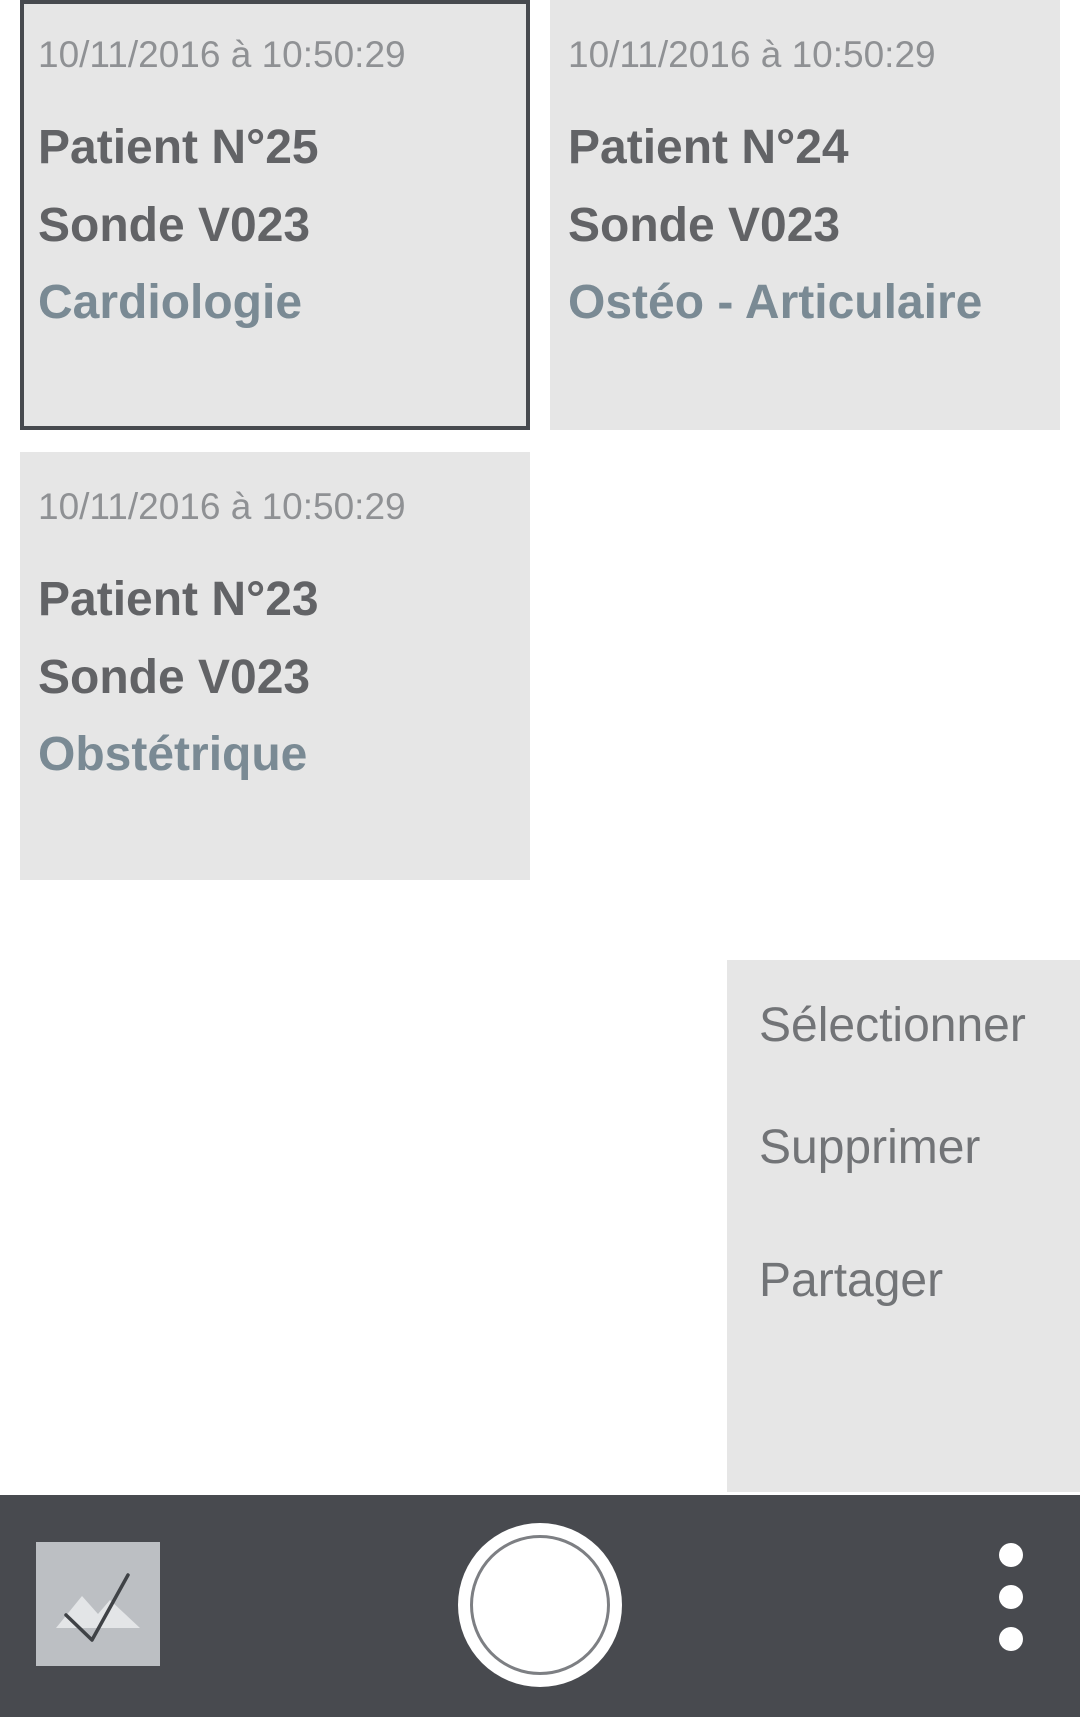 The image size is (1080, 1717). What do you see at coordinates (98, 1607) in the screenshot?
I see `gallery-check-icon` at bounding box center [98, 1607].